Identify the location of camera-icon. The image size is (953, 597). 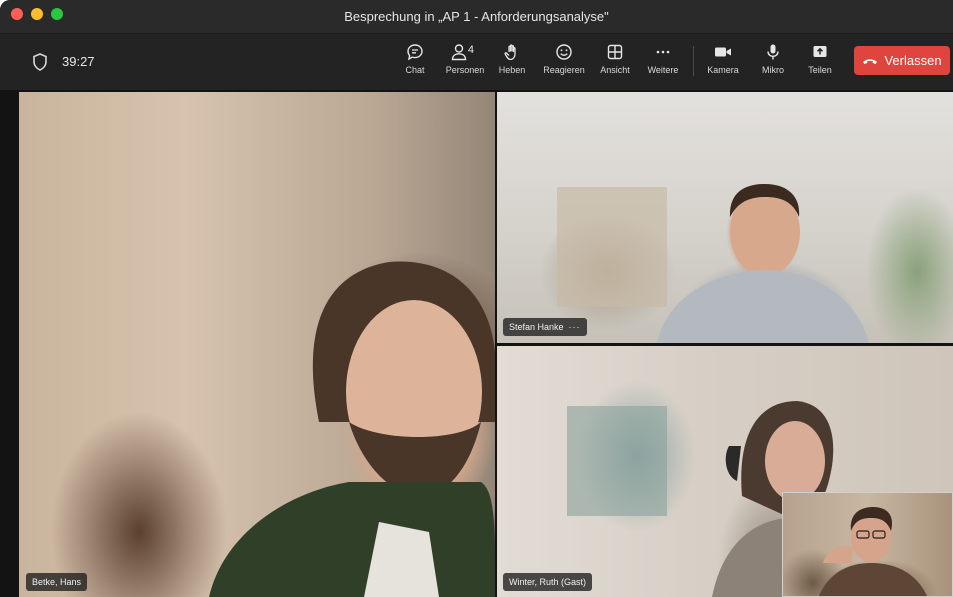
(723, 52).